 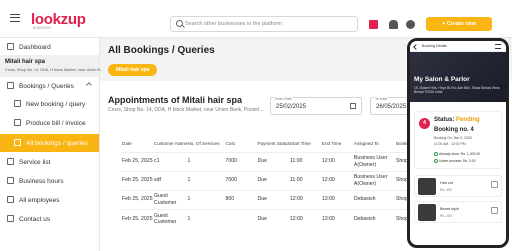 I want to click on user-account-icon, so click(x=410, y=24).